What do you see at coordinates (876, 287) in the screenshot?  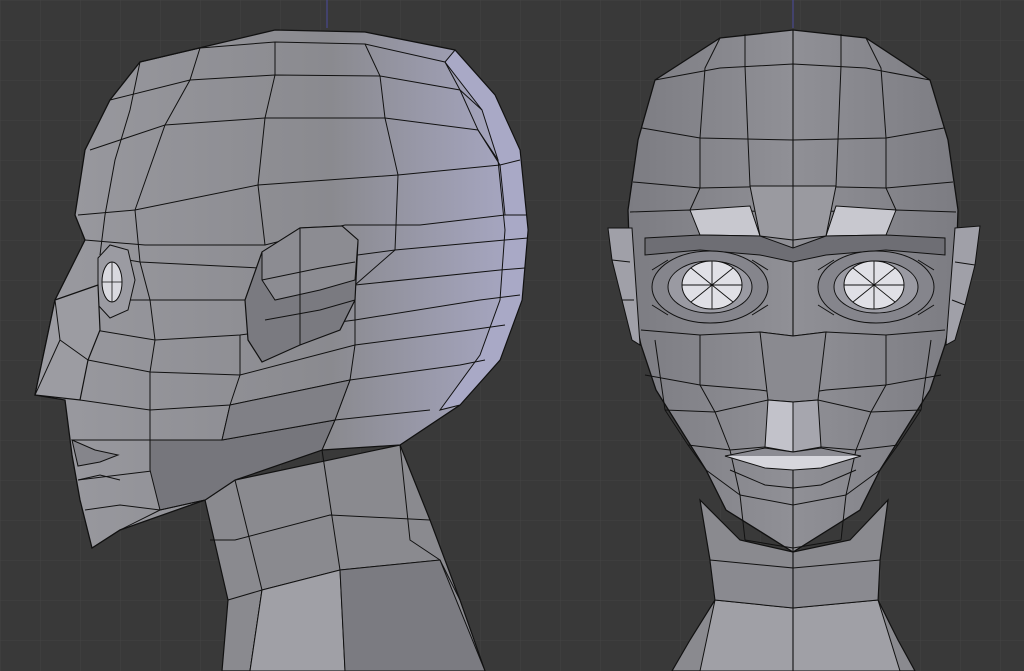 I see `right-eye` at bounding box center [876, 287].